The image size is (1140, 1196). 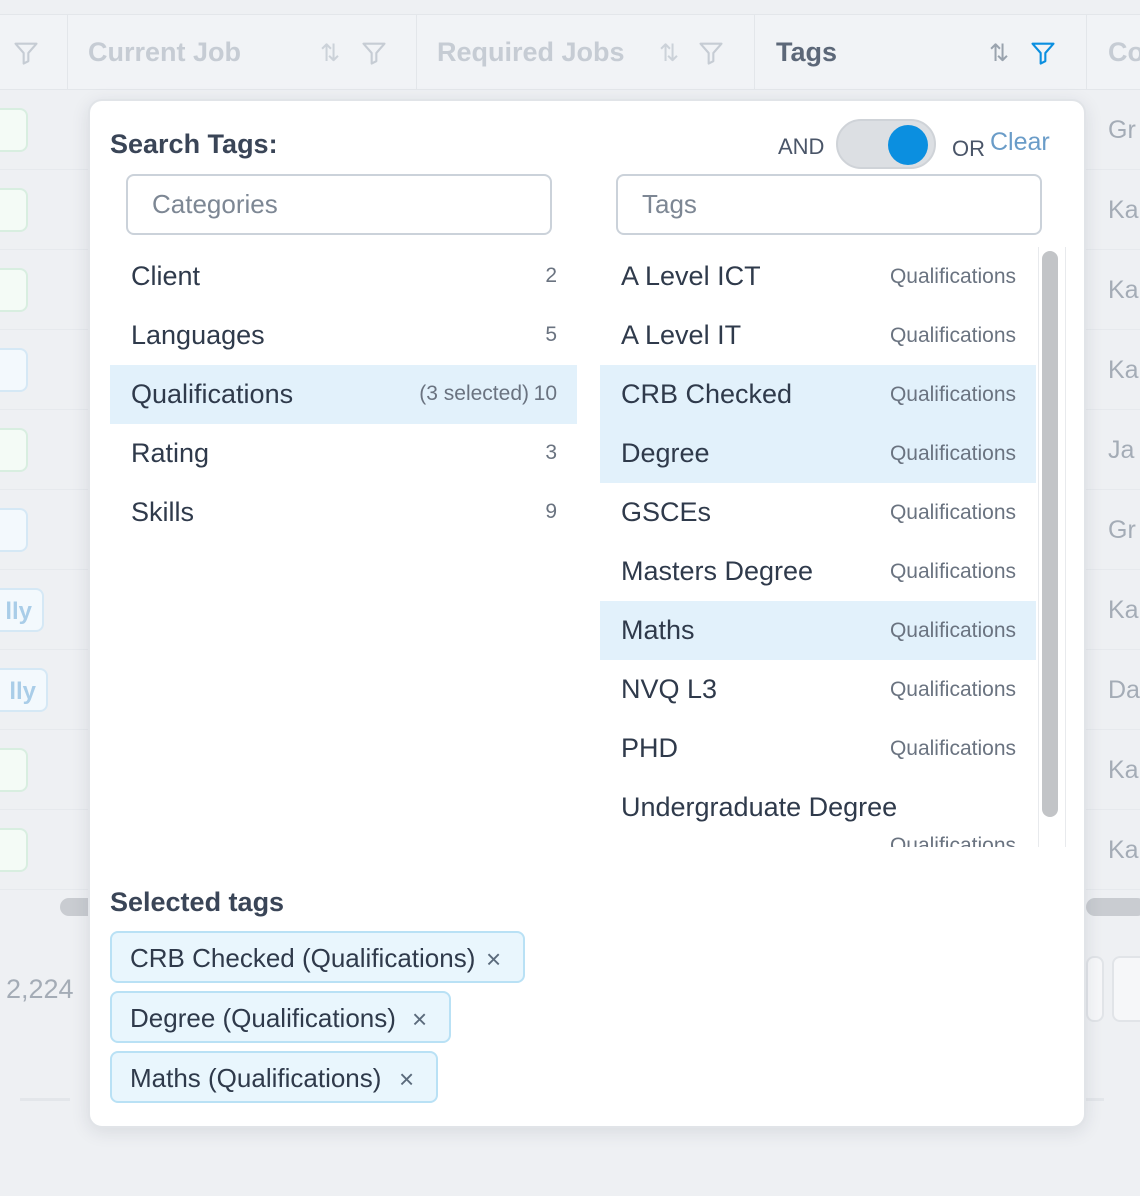 I want to click on tag-item: GSCEs Qualifications, so click(x=818, y=512).